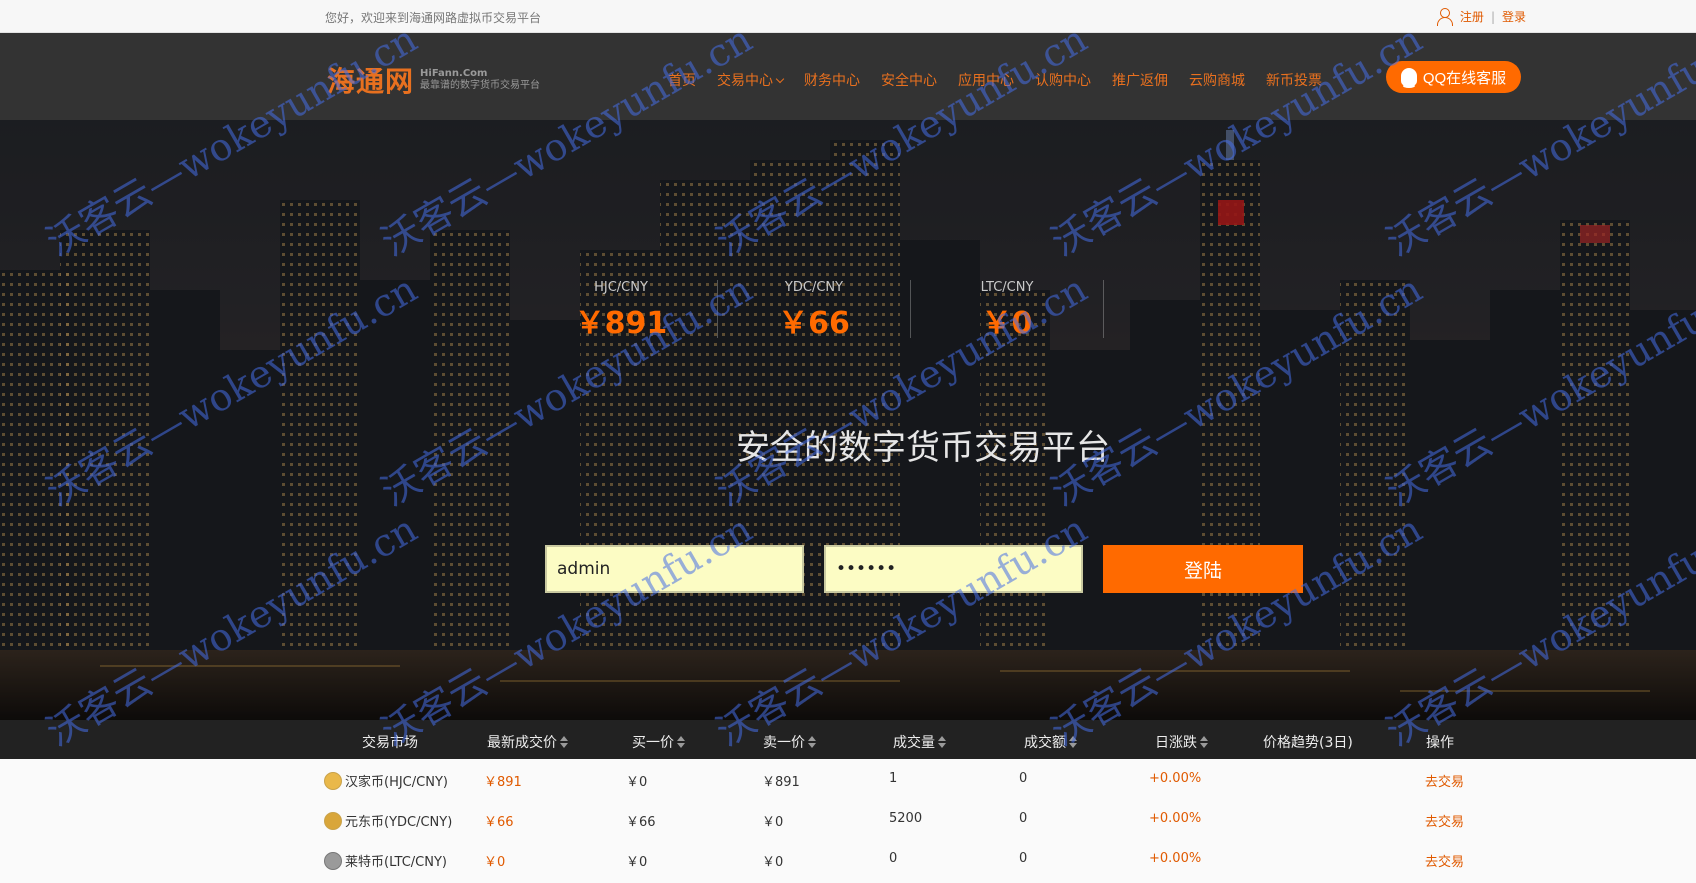 The image size is (1696, 883). I want to click on logo: 海通网 HiFann.Com 最靠谱的数字货币交易平台, so click(433, 80).